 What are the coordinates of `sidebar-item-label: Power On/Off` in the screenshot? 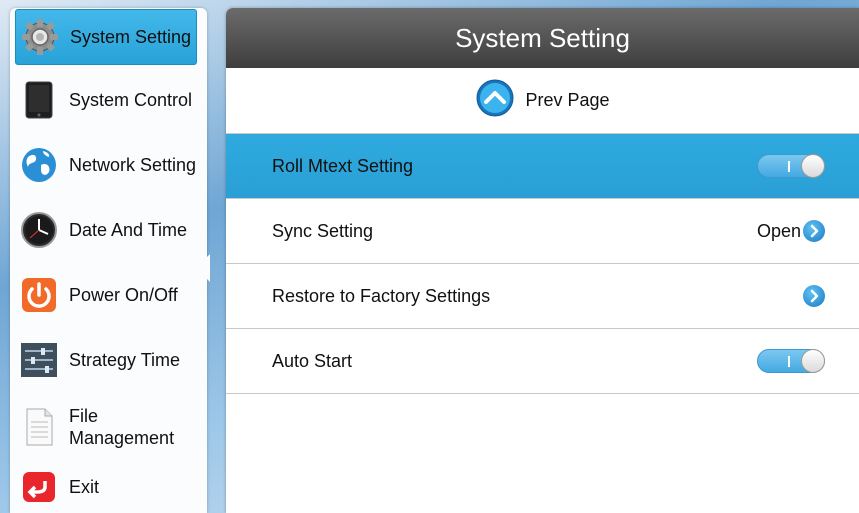 It's located at (123, 295).